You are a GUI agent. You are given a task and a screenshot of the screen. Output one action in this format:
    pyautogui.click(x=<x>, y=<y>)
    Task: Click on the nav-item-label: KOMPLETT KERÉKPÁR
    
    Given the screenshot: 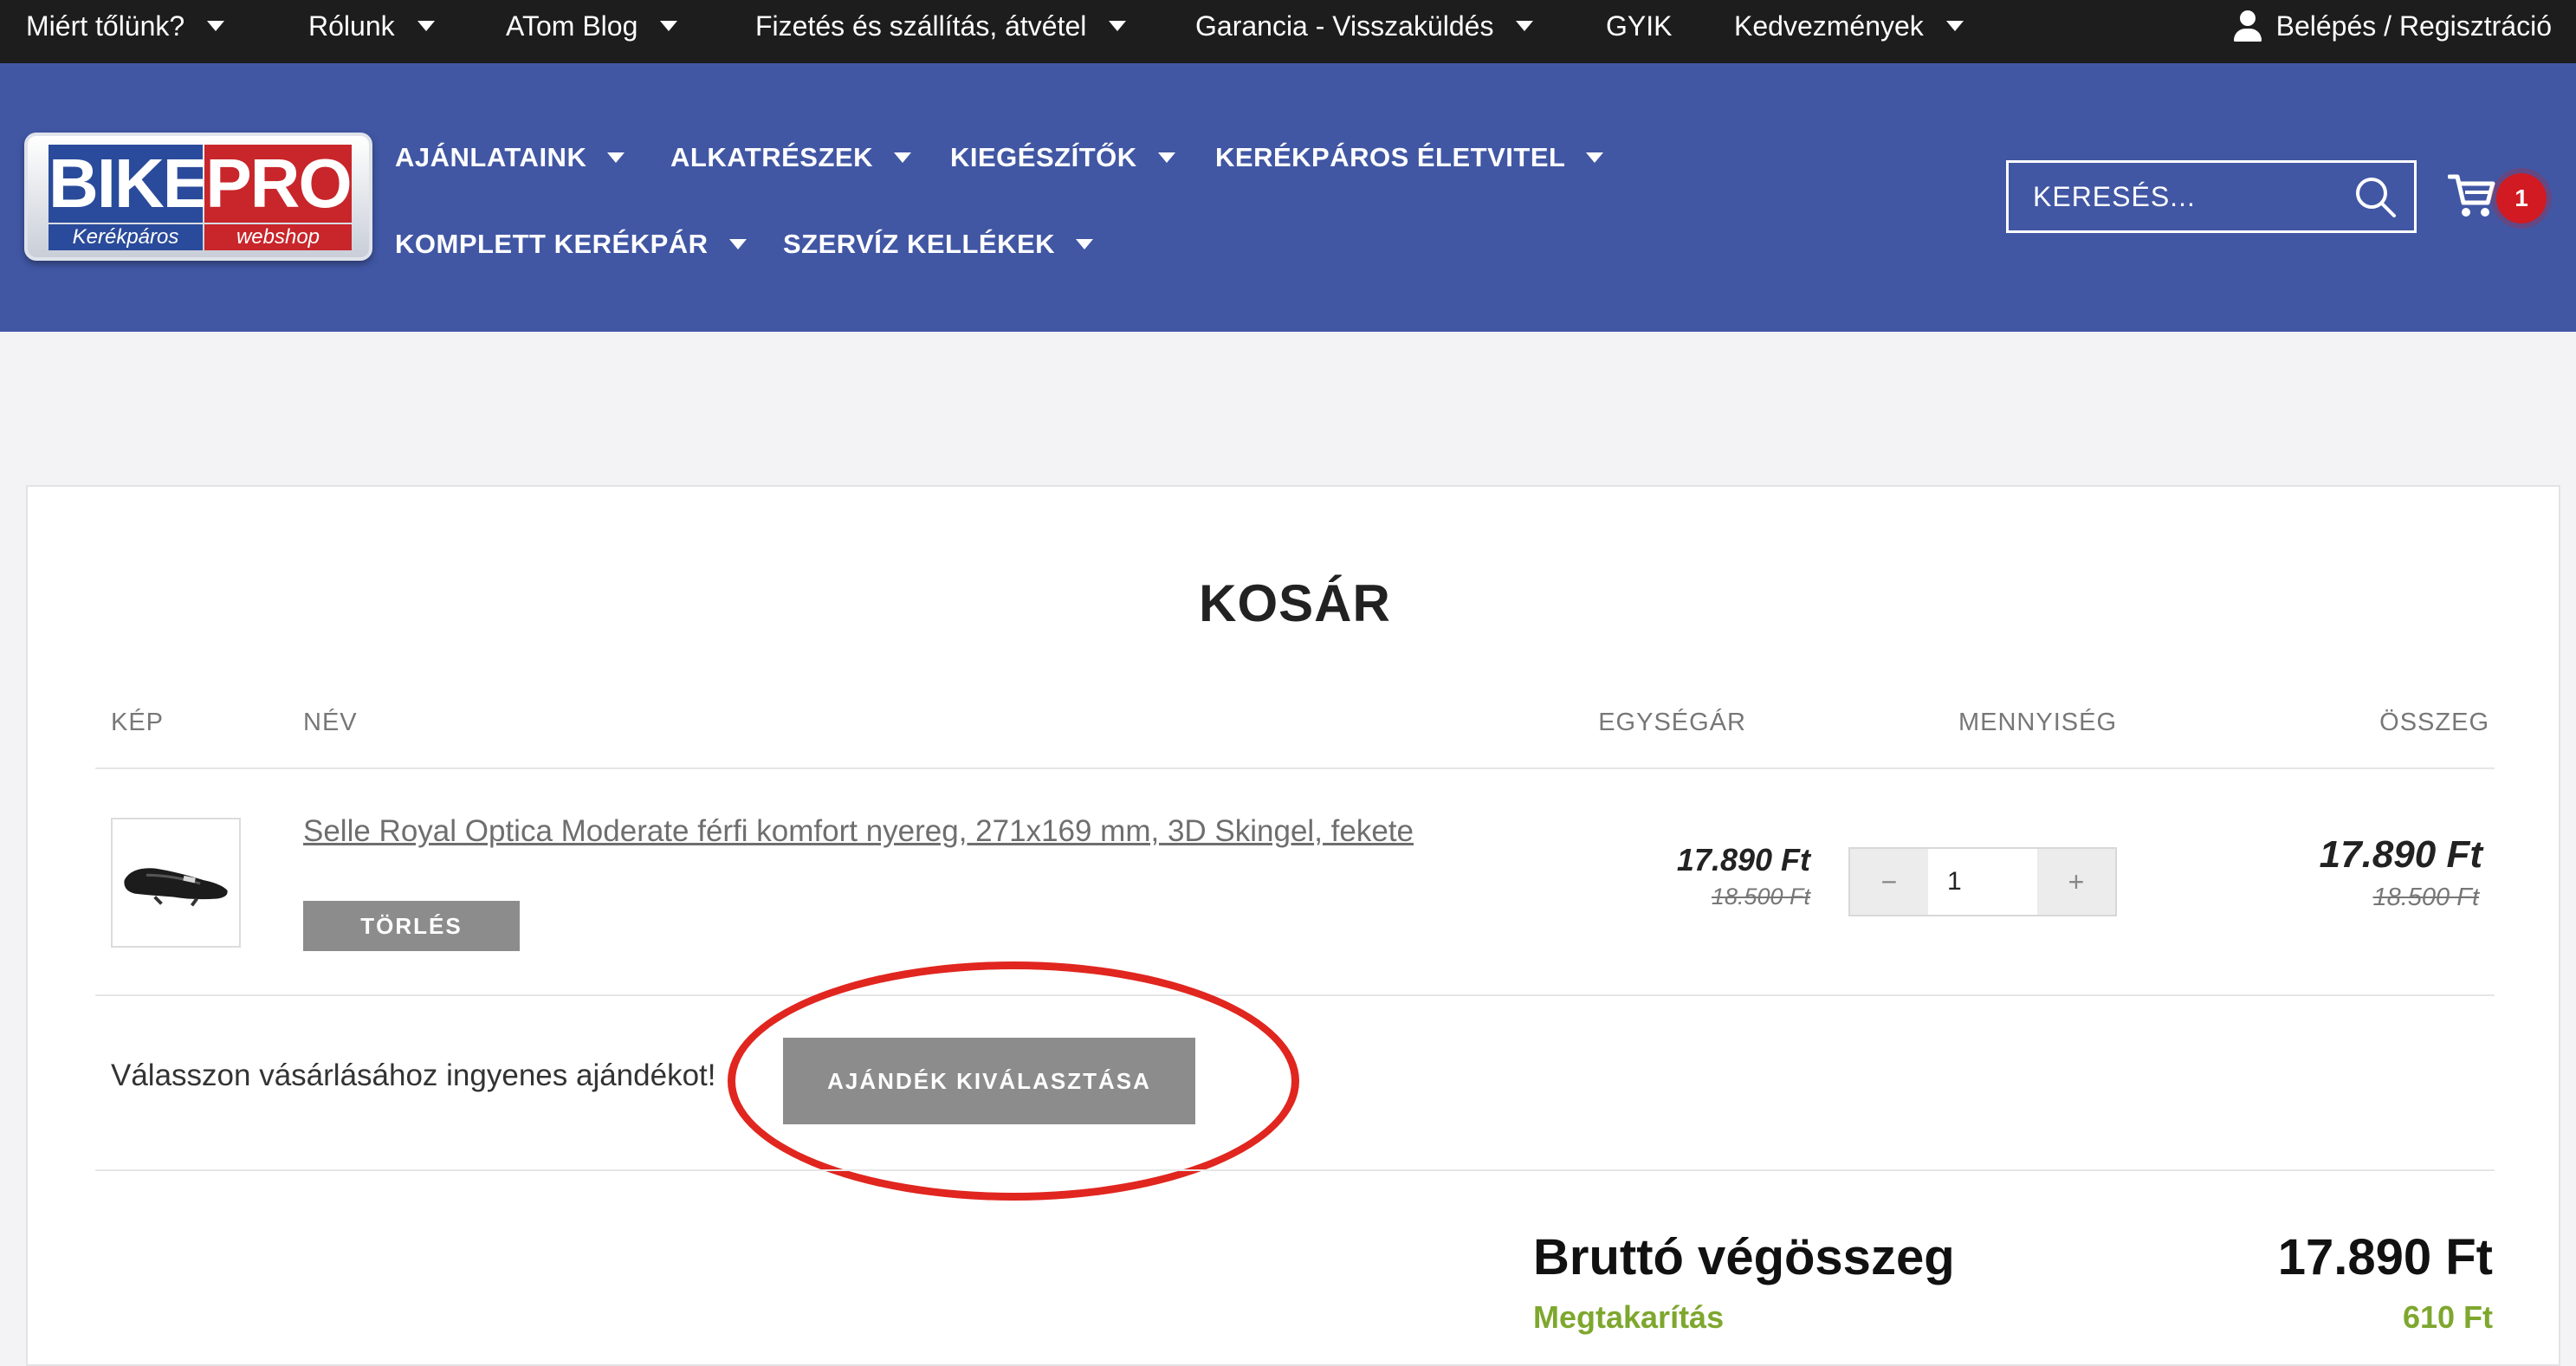 What is the action you would take?
    pyautogui.click(x=552, y=244)
    